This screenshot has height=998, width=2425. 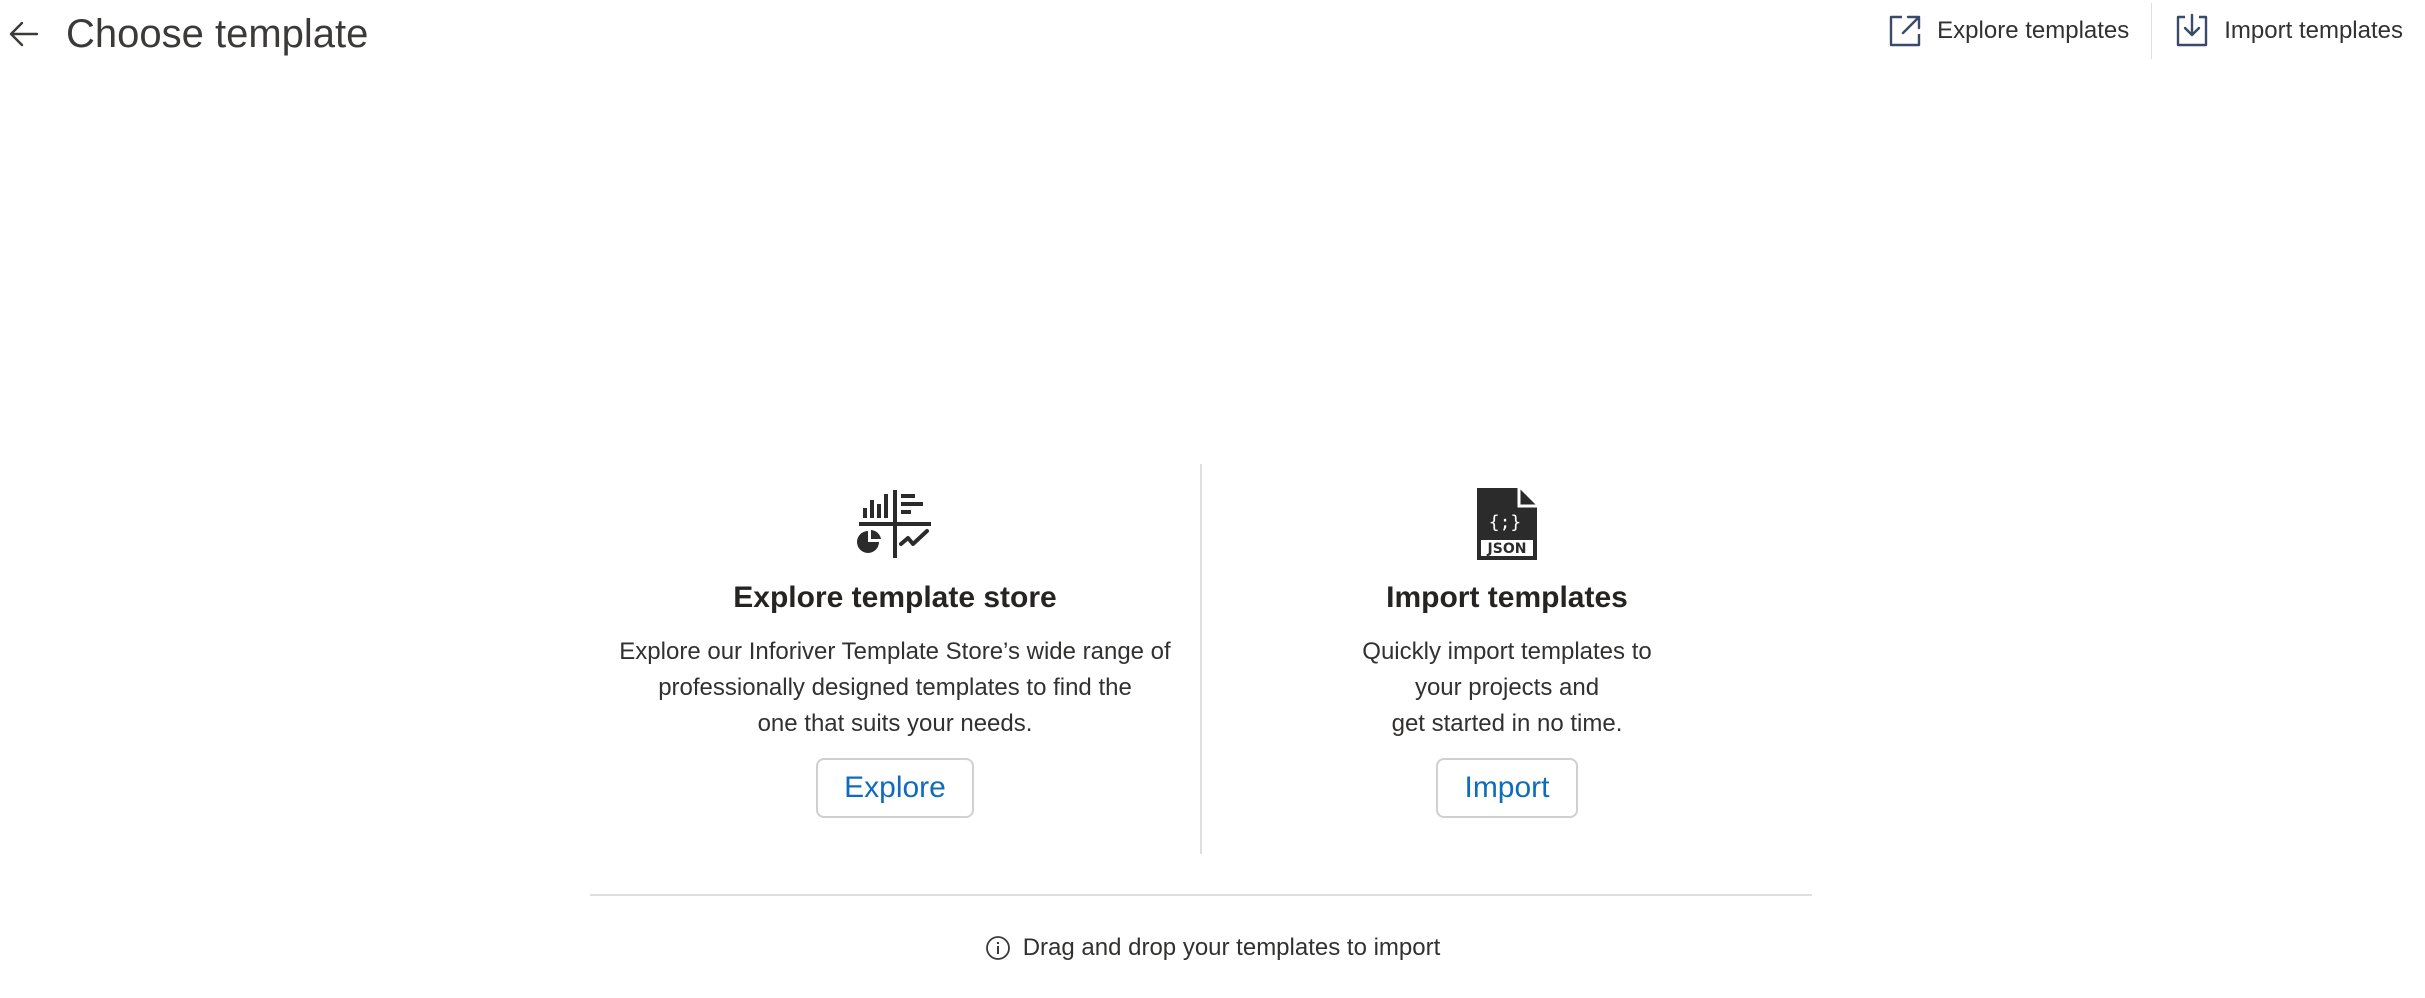 I want to click on info-icon, so click(x=998, y=948).